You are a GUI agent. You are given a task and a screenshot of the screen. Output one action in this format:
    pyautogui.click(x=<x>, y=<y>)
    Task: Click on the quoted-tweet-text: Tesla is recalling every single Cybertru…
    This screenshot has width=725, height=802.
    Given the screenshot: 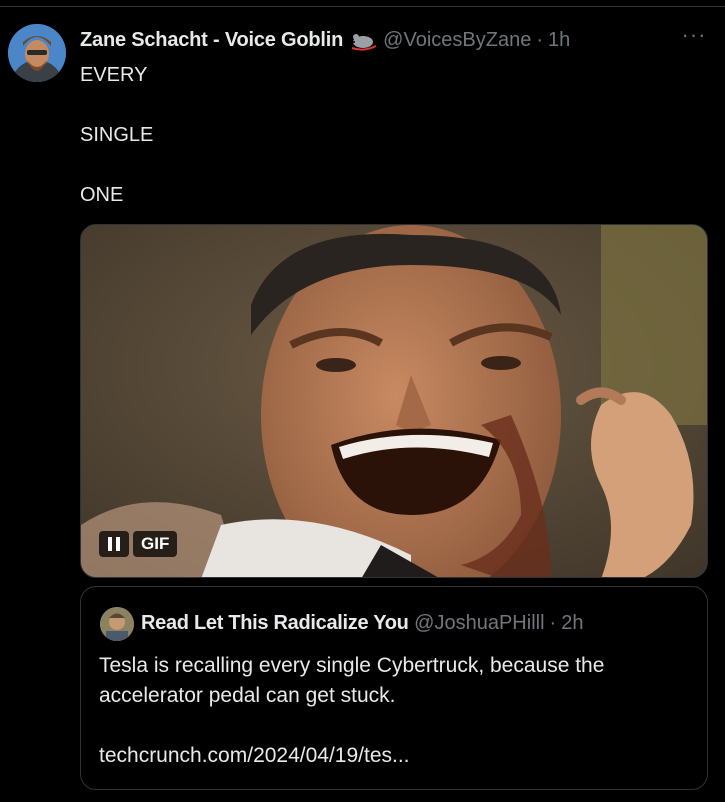 What is the action you would take?
    pyautogui.click(x=394, y=711)
    